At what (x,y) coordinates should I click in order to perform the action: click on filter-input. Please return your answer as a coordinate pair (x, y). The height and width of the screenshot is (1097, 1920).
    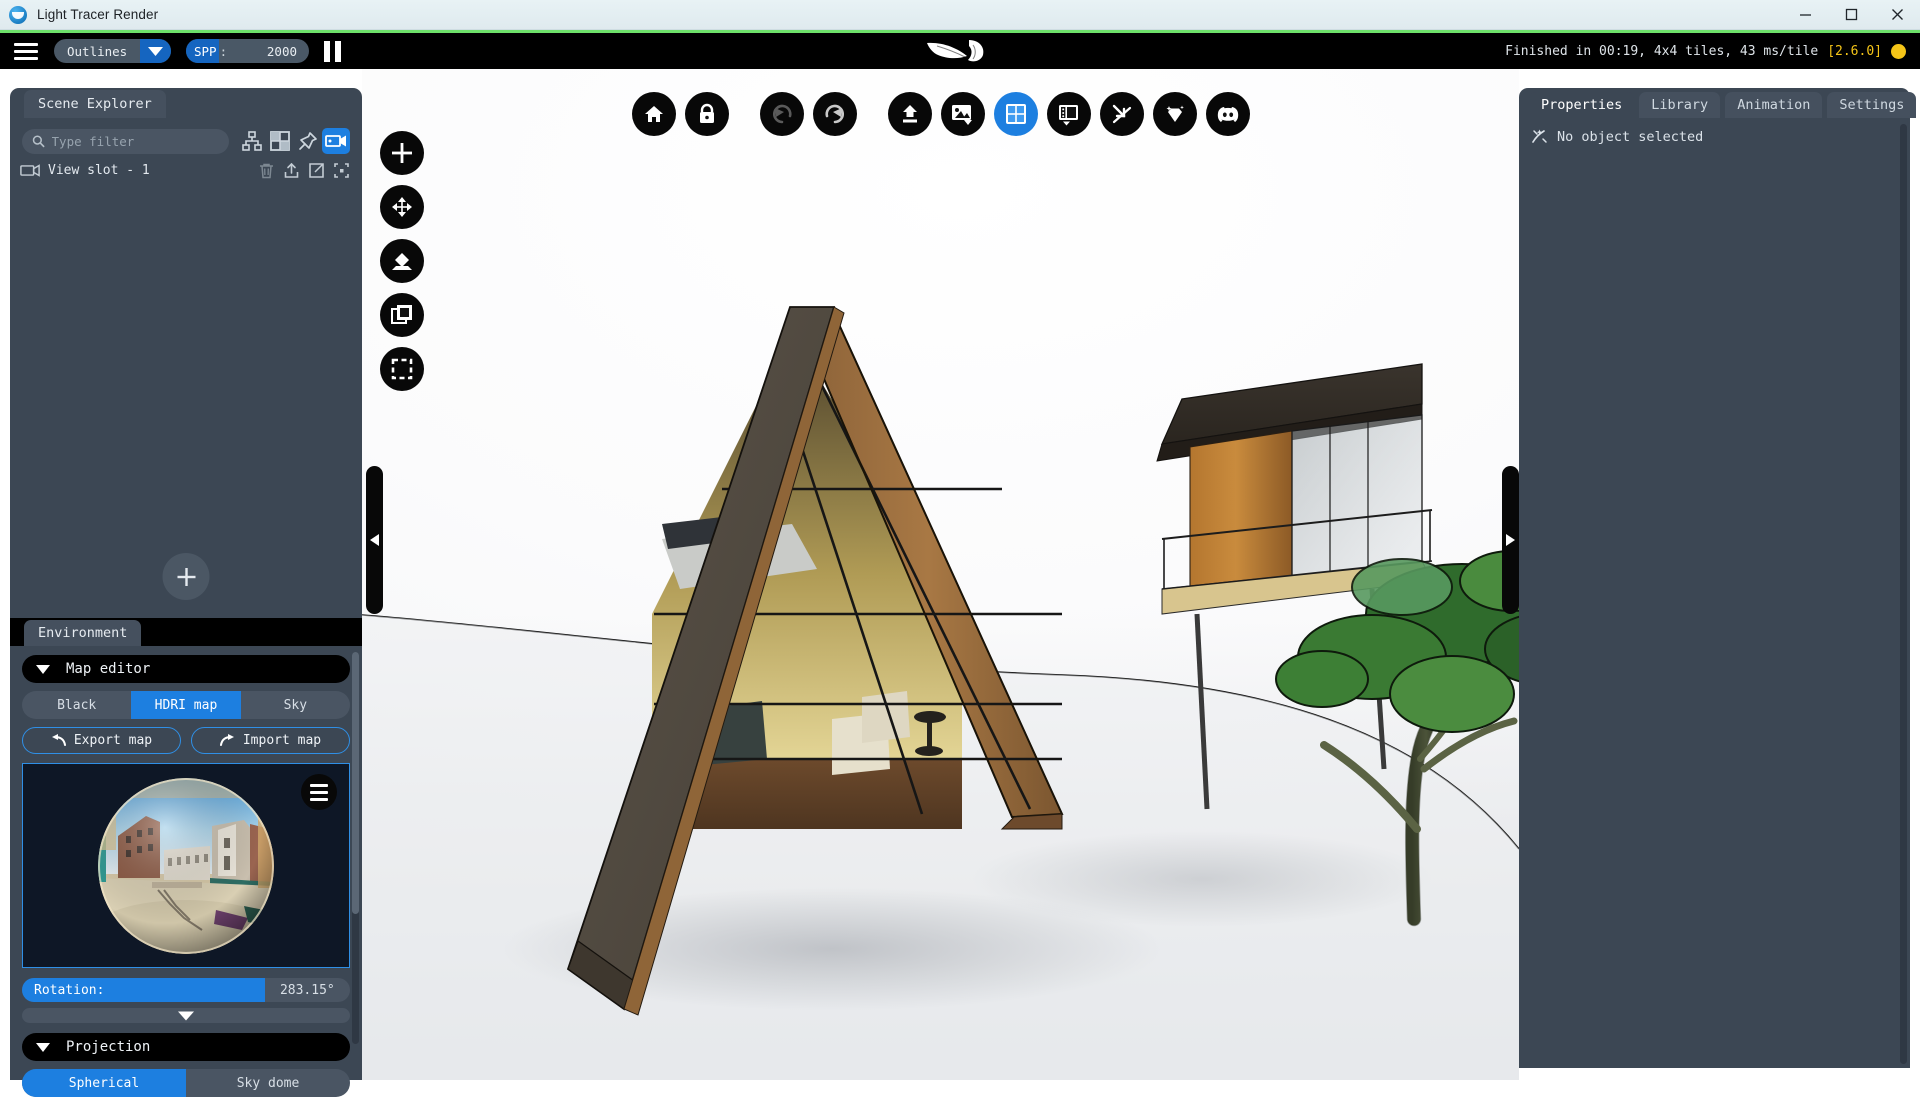
    Looking at the image, I should click on (135, 141).